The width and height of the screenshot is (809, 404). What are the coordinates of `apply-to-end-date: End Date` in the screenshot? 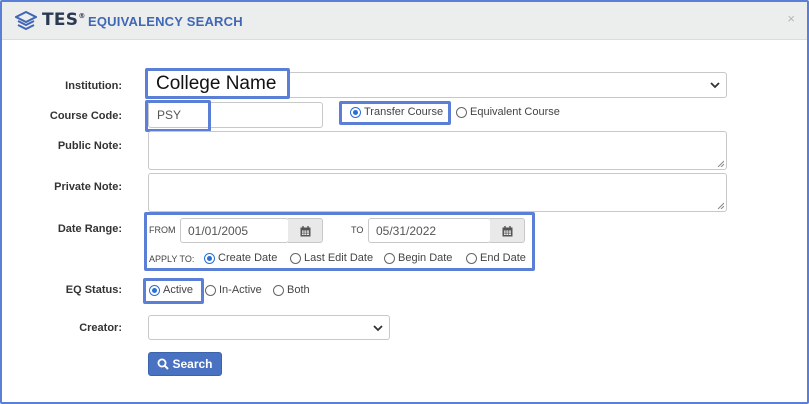 It's located at (496, 258).